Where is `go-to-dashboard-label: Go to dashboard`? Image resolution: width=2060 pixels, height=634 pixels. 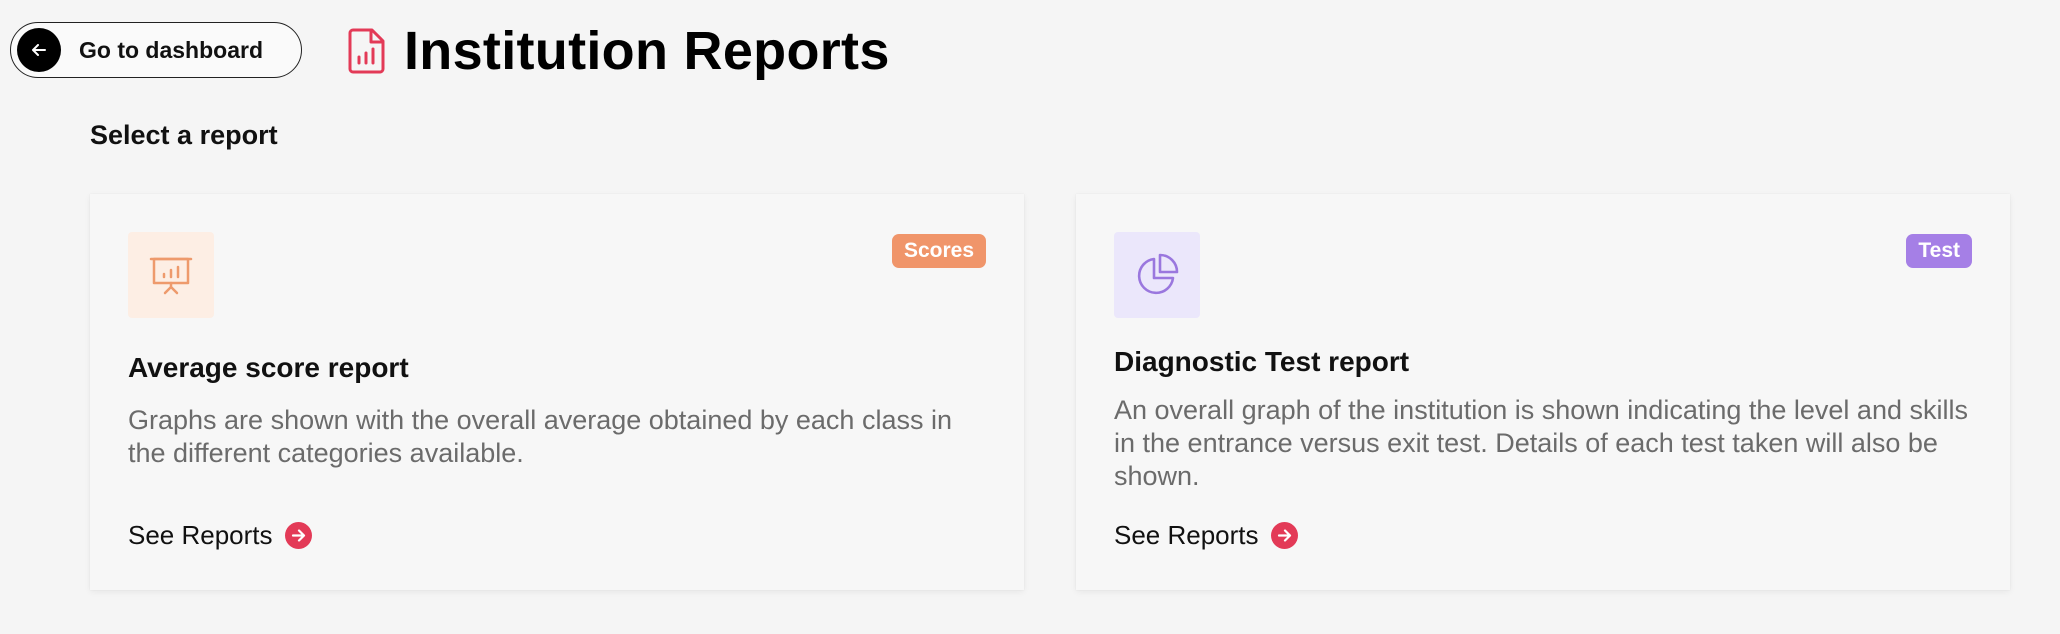 go-to-dashboard-label: Go to dashboard is located at coordinates (171, 49).